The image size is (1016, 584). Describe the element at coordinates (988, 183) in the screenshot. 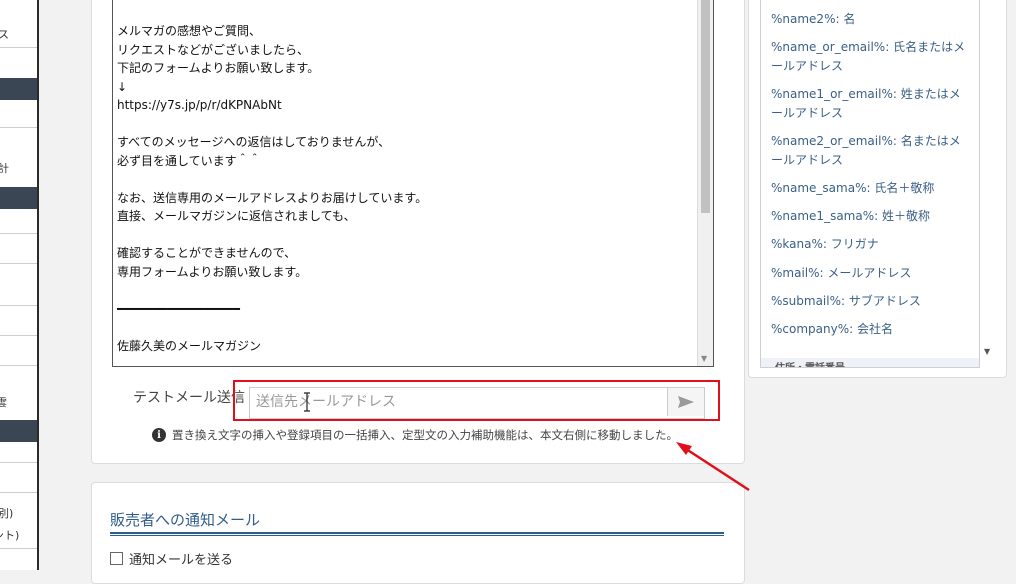

I see `placeholder-scrollbar: ▼` at that location.